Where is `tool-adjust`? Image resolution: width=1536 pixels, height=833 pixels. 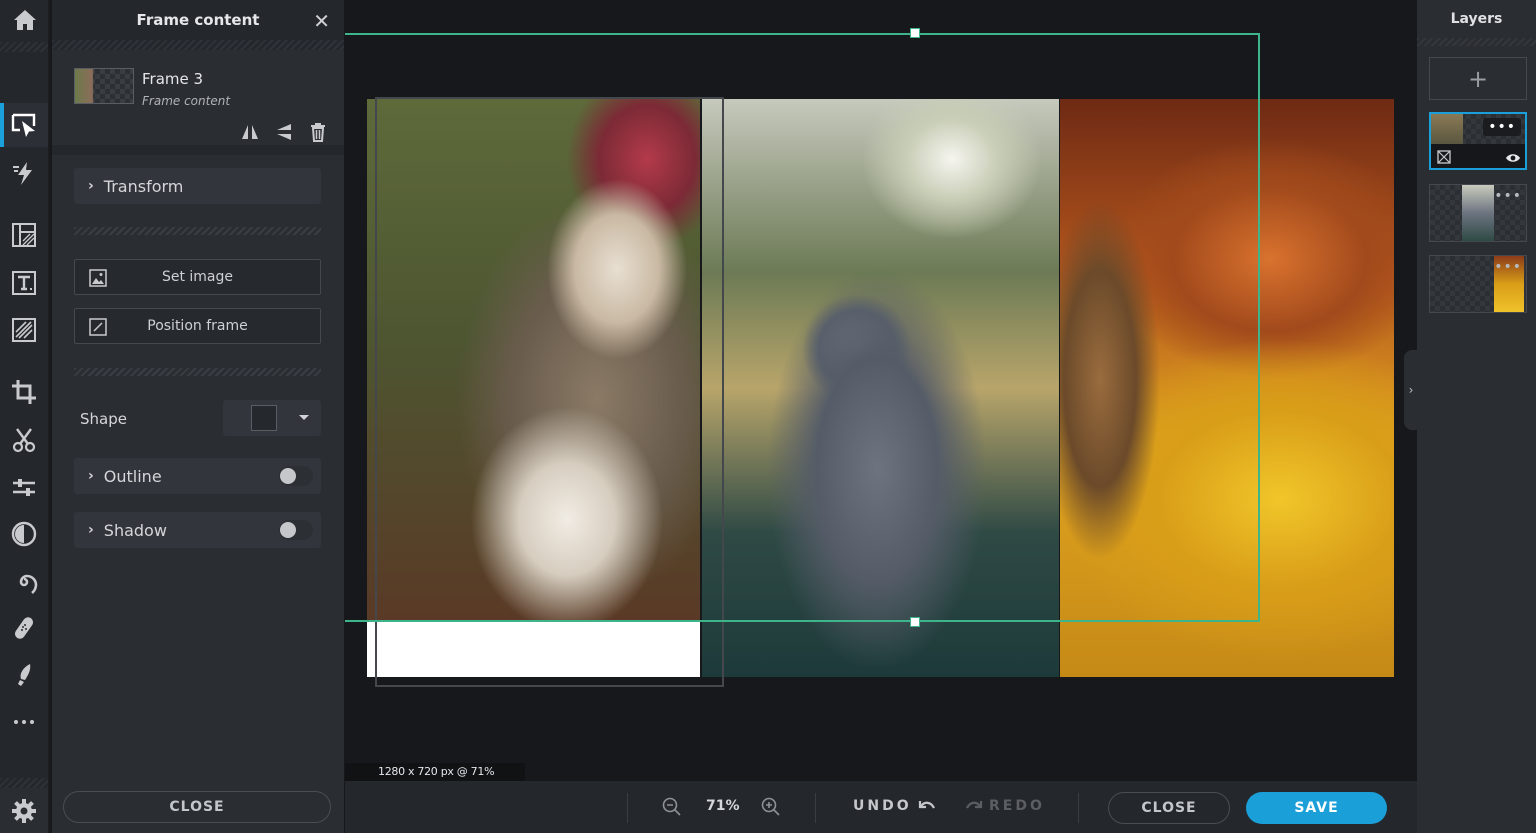
tool-adjust is located at coordinates (24, 487).